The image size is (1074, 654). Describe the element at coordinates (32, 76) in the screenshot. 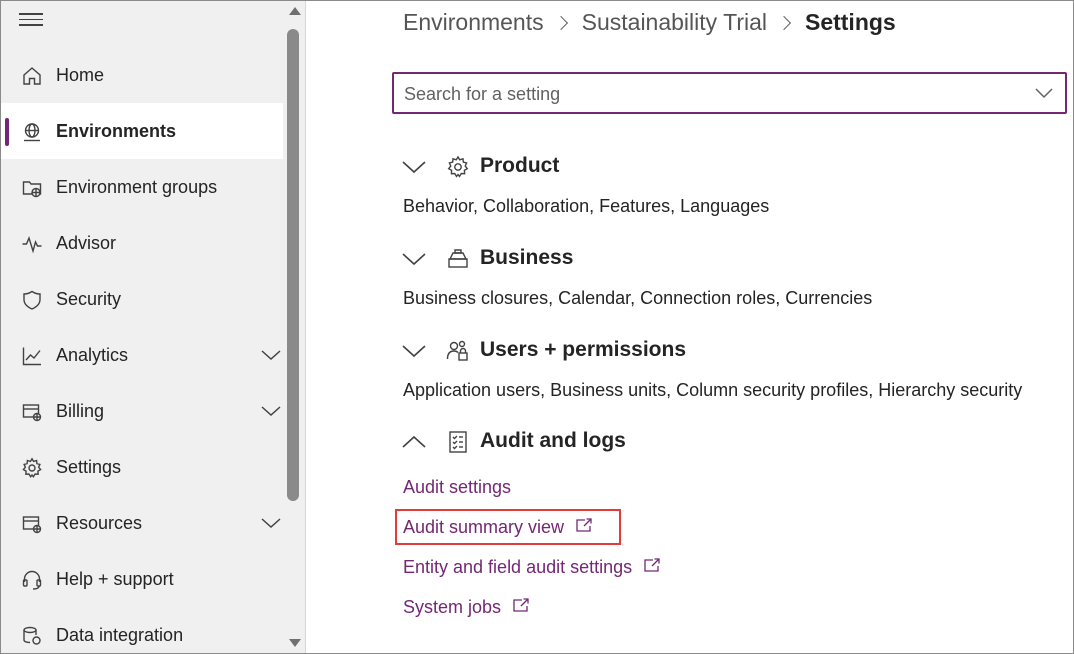

I see `home-icon` at that location.